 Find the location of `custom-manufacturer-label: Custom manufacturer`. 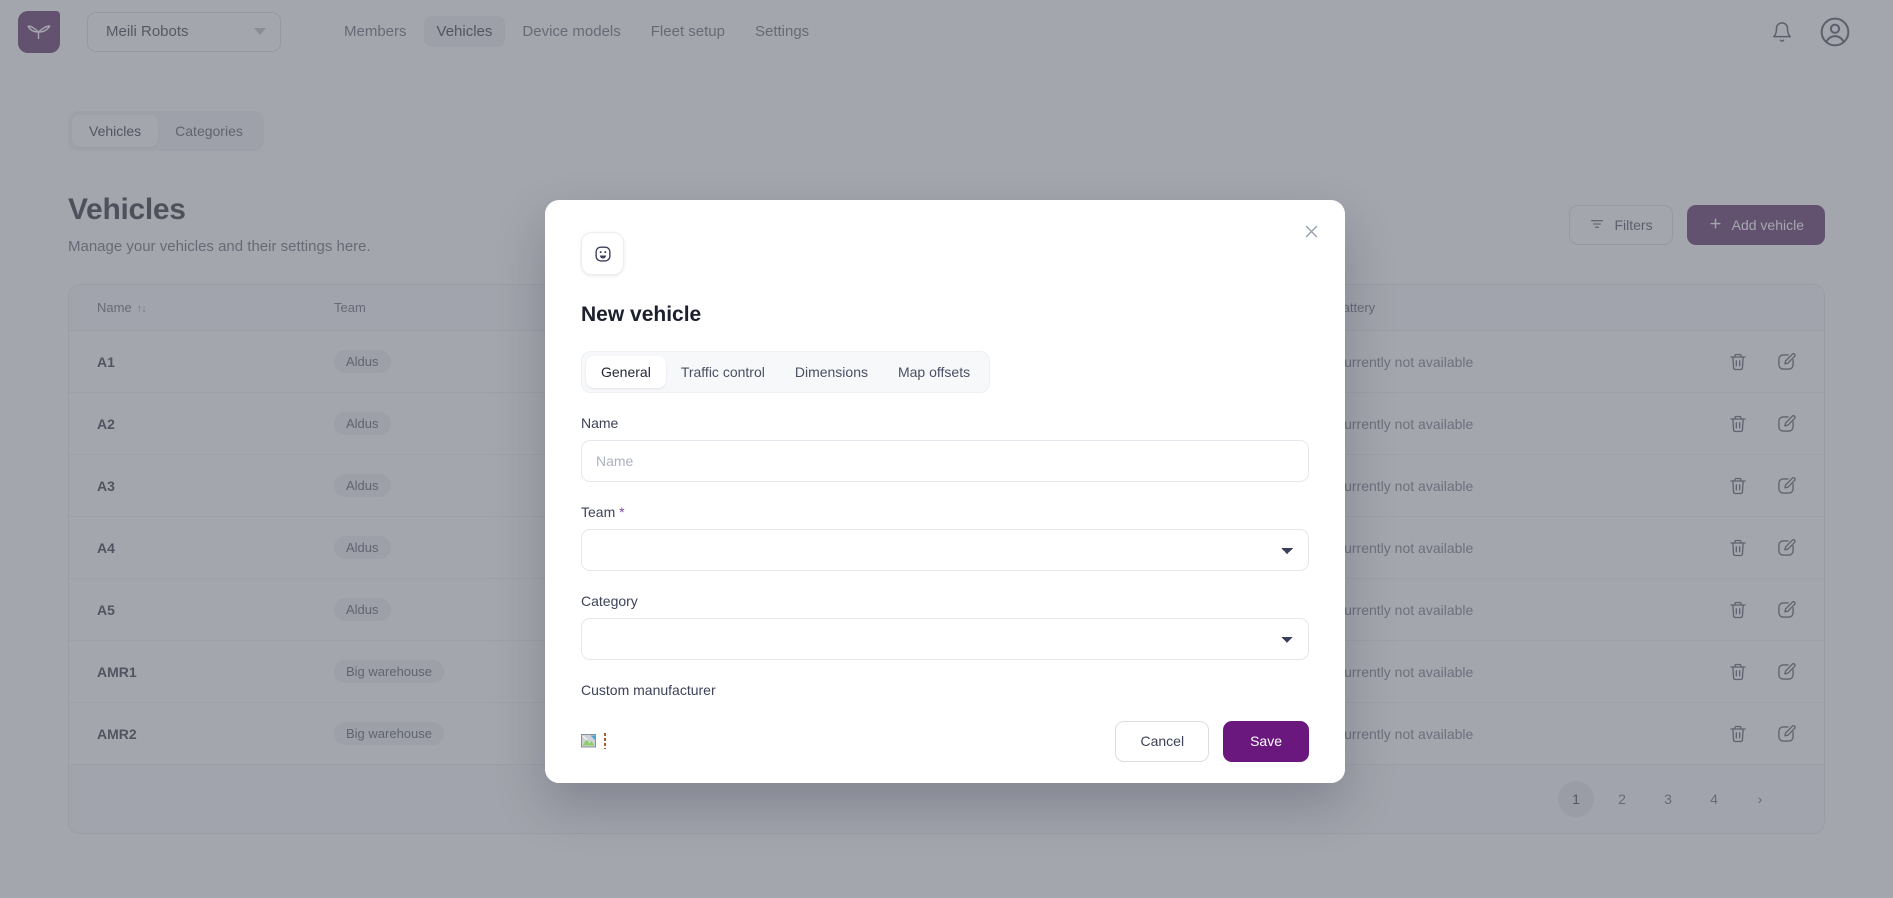

custom-manufacturer-label: Custom manufacturer is located at coordinates (648, 690).